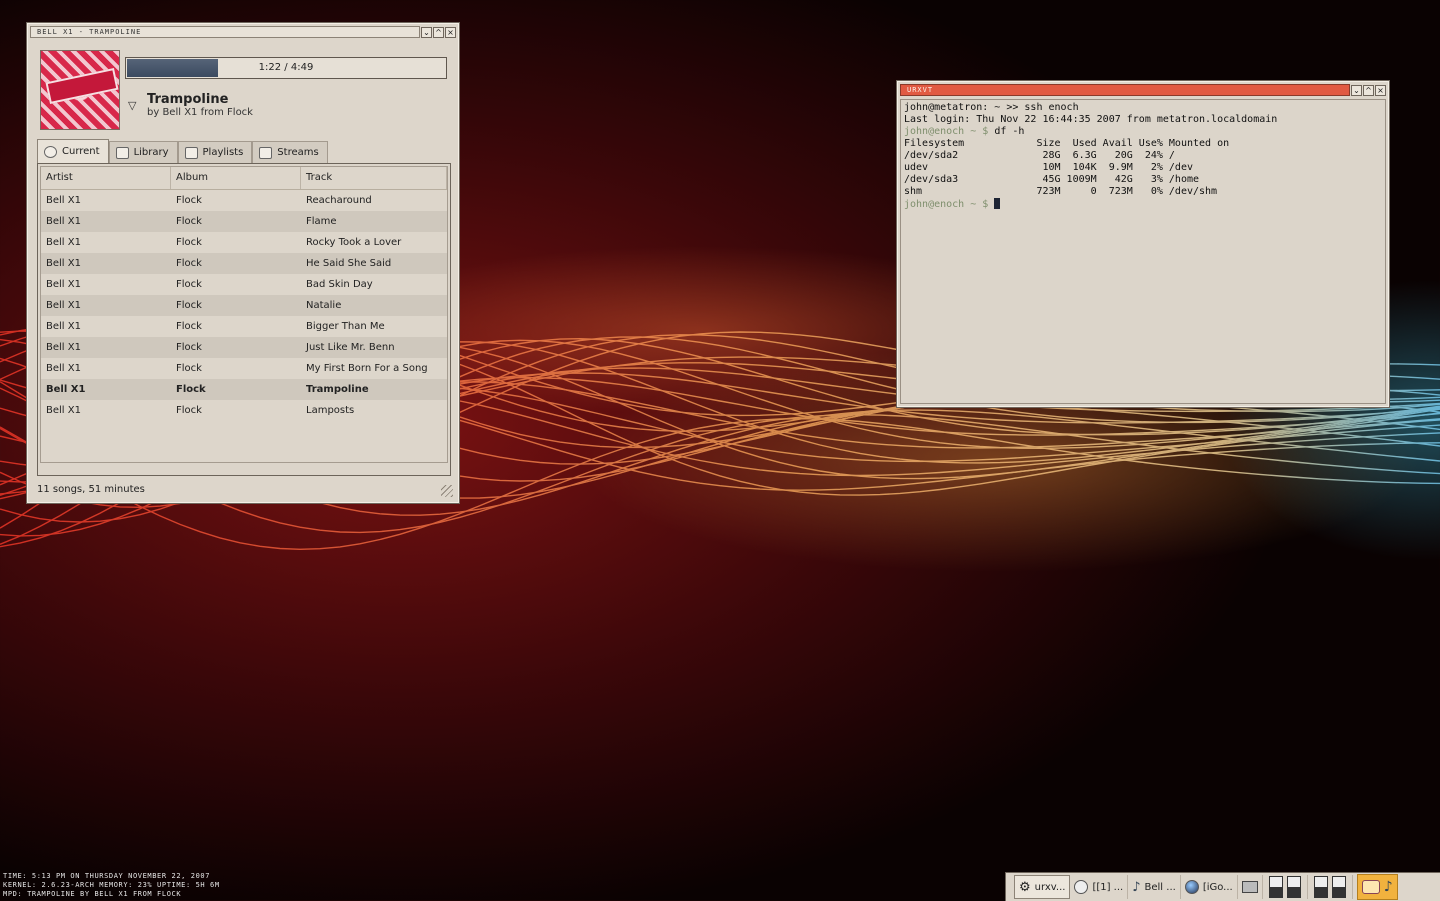  Describe the element at coordinates (1039, 155) in the screenshot. I see `terminal-text: /dev/sda2 28G 6.3G 20G 24% /` at that location.